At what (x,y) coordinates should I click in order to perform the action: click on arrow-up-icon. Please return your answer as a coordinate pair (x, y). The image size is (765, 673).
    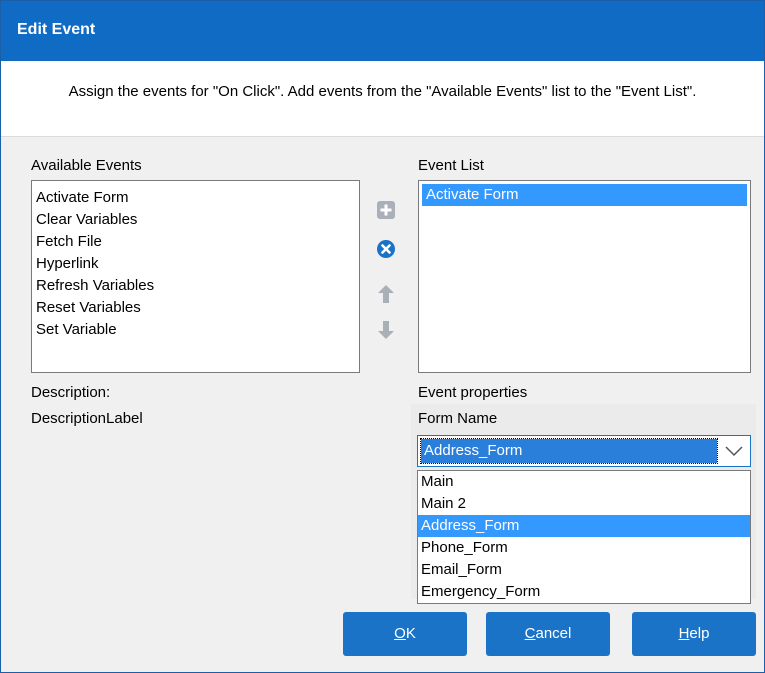
    Looking at the image, I should click on (386, 294).